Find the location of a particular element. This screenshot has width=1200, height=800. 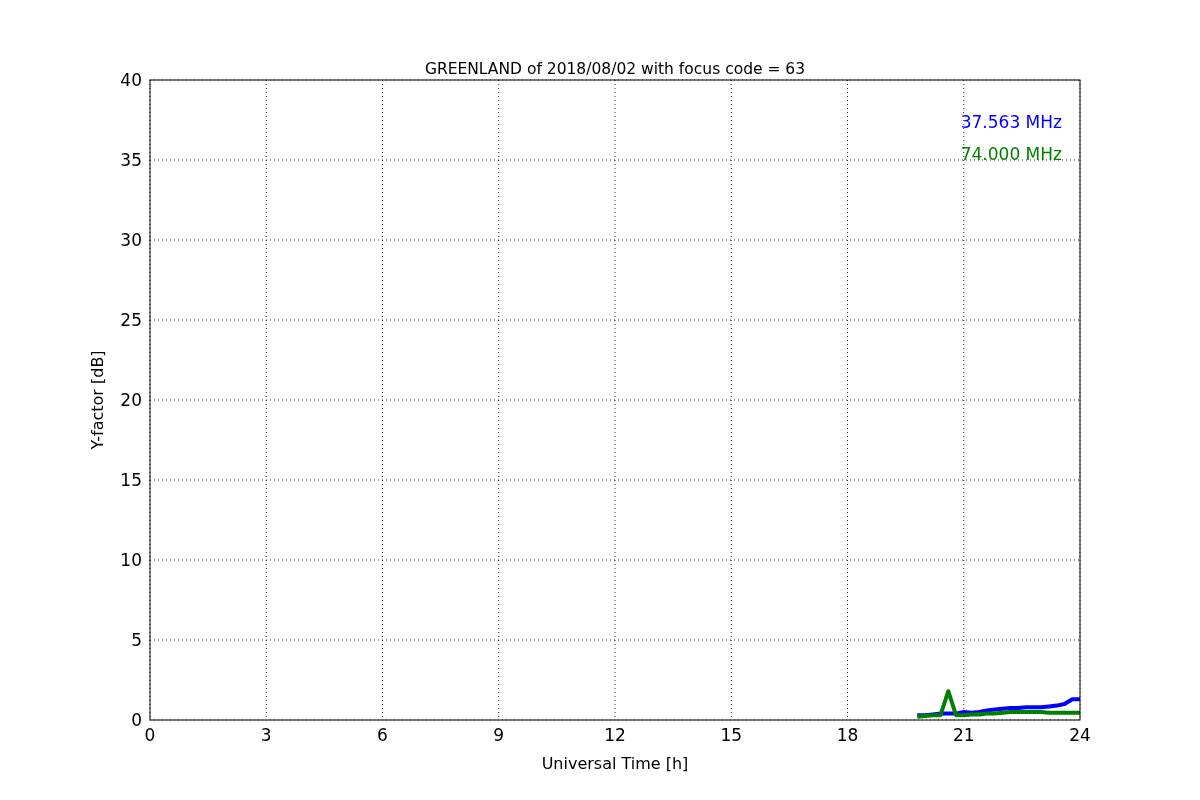

x-tick-label: 24 is located at coordinates (1080, 735).